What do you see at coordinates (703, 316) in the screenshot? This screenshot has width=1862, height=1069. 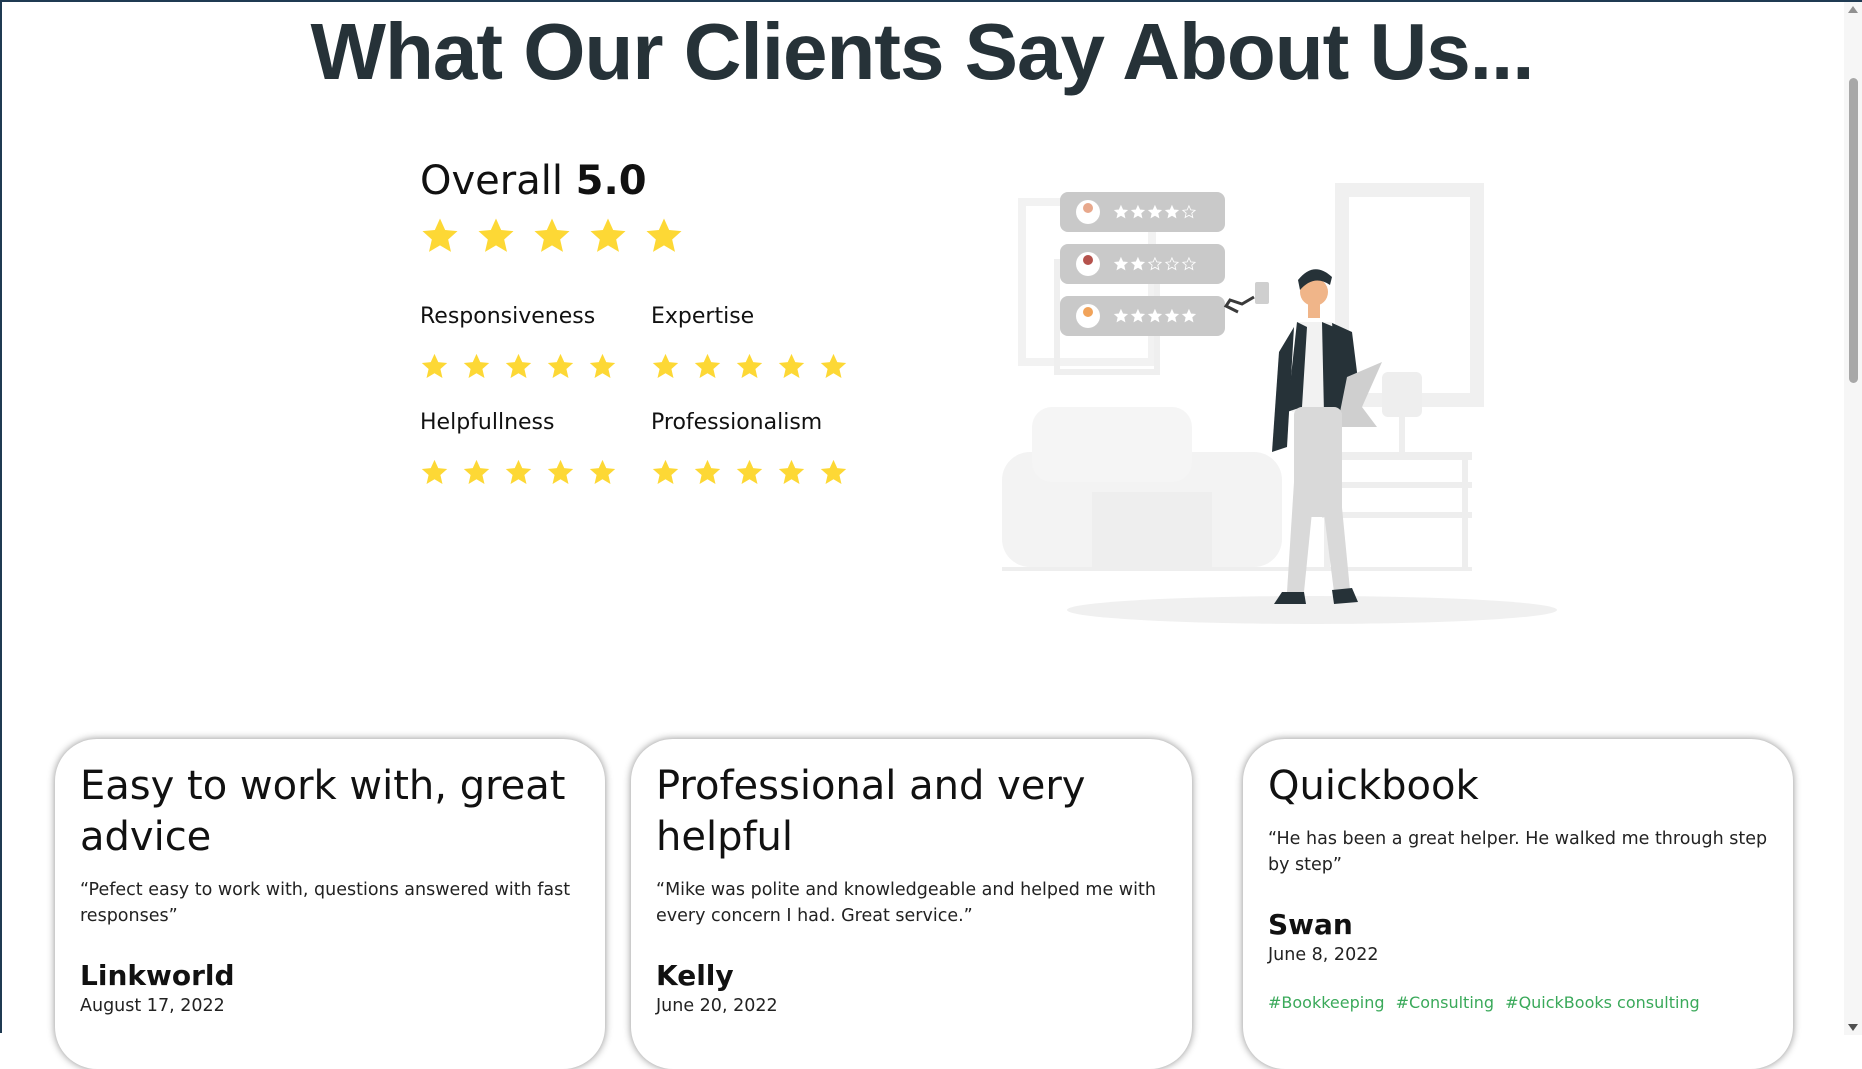 I see `category-label-expertise: Expertise` at bounding box center [703, 316].